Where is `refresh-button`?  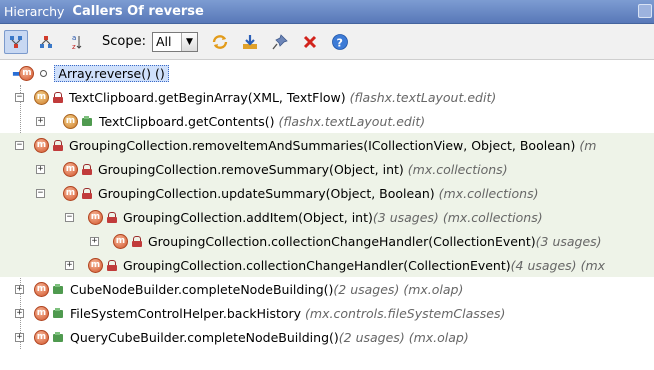 refresh-button is located at coordinates (220, 42).